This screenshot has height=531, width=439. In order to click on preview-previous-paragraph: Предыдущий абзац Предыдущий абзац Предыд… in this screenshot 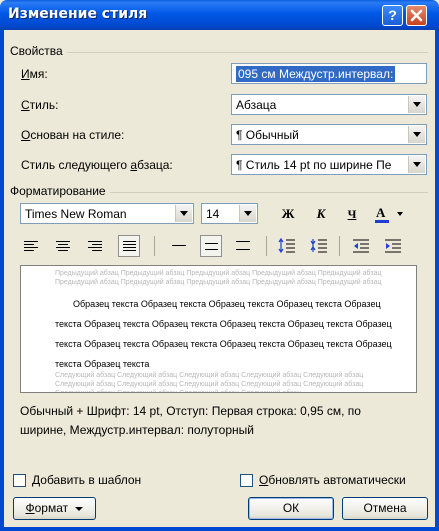, I will do `click(218, 278)`.